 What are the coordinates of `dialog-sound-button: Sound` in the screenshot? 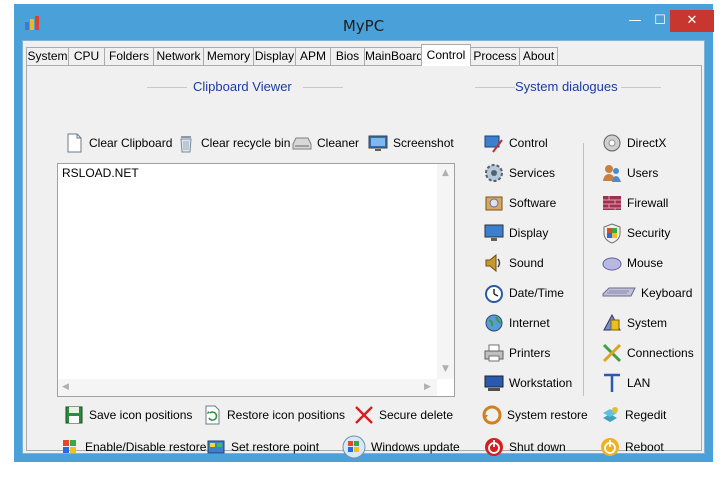 It's located at (513, 263).